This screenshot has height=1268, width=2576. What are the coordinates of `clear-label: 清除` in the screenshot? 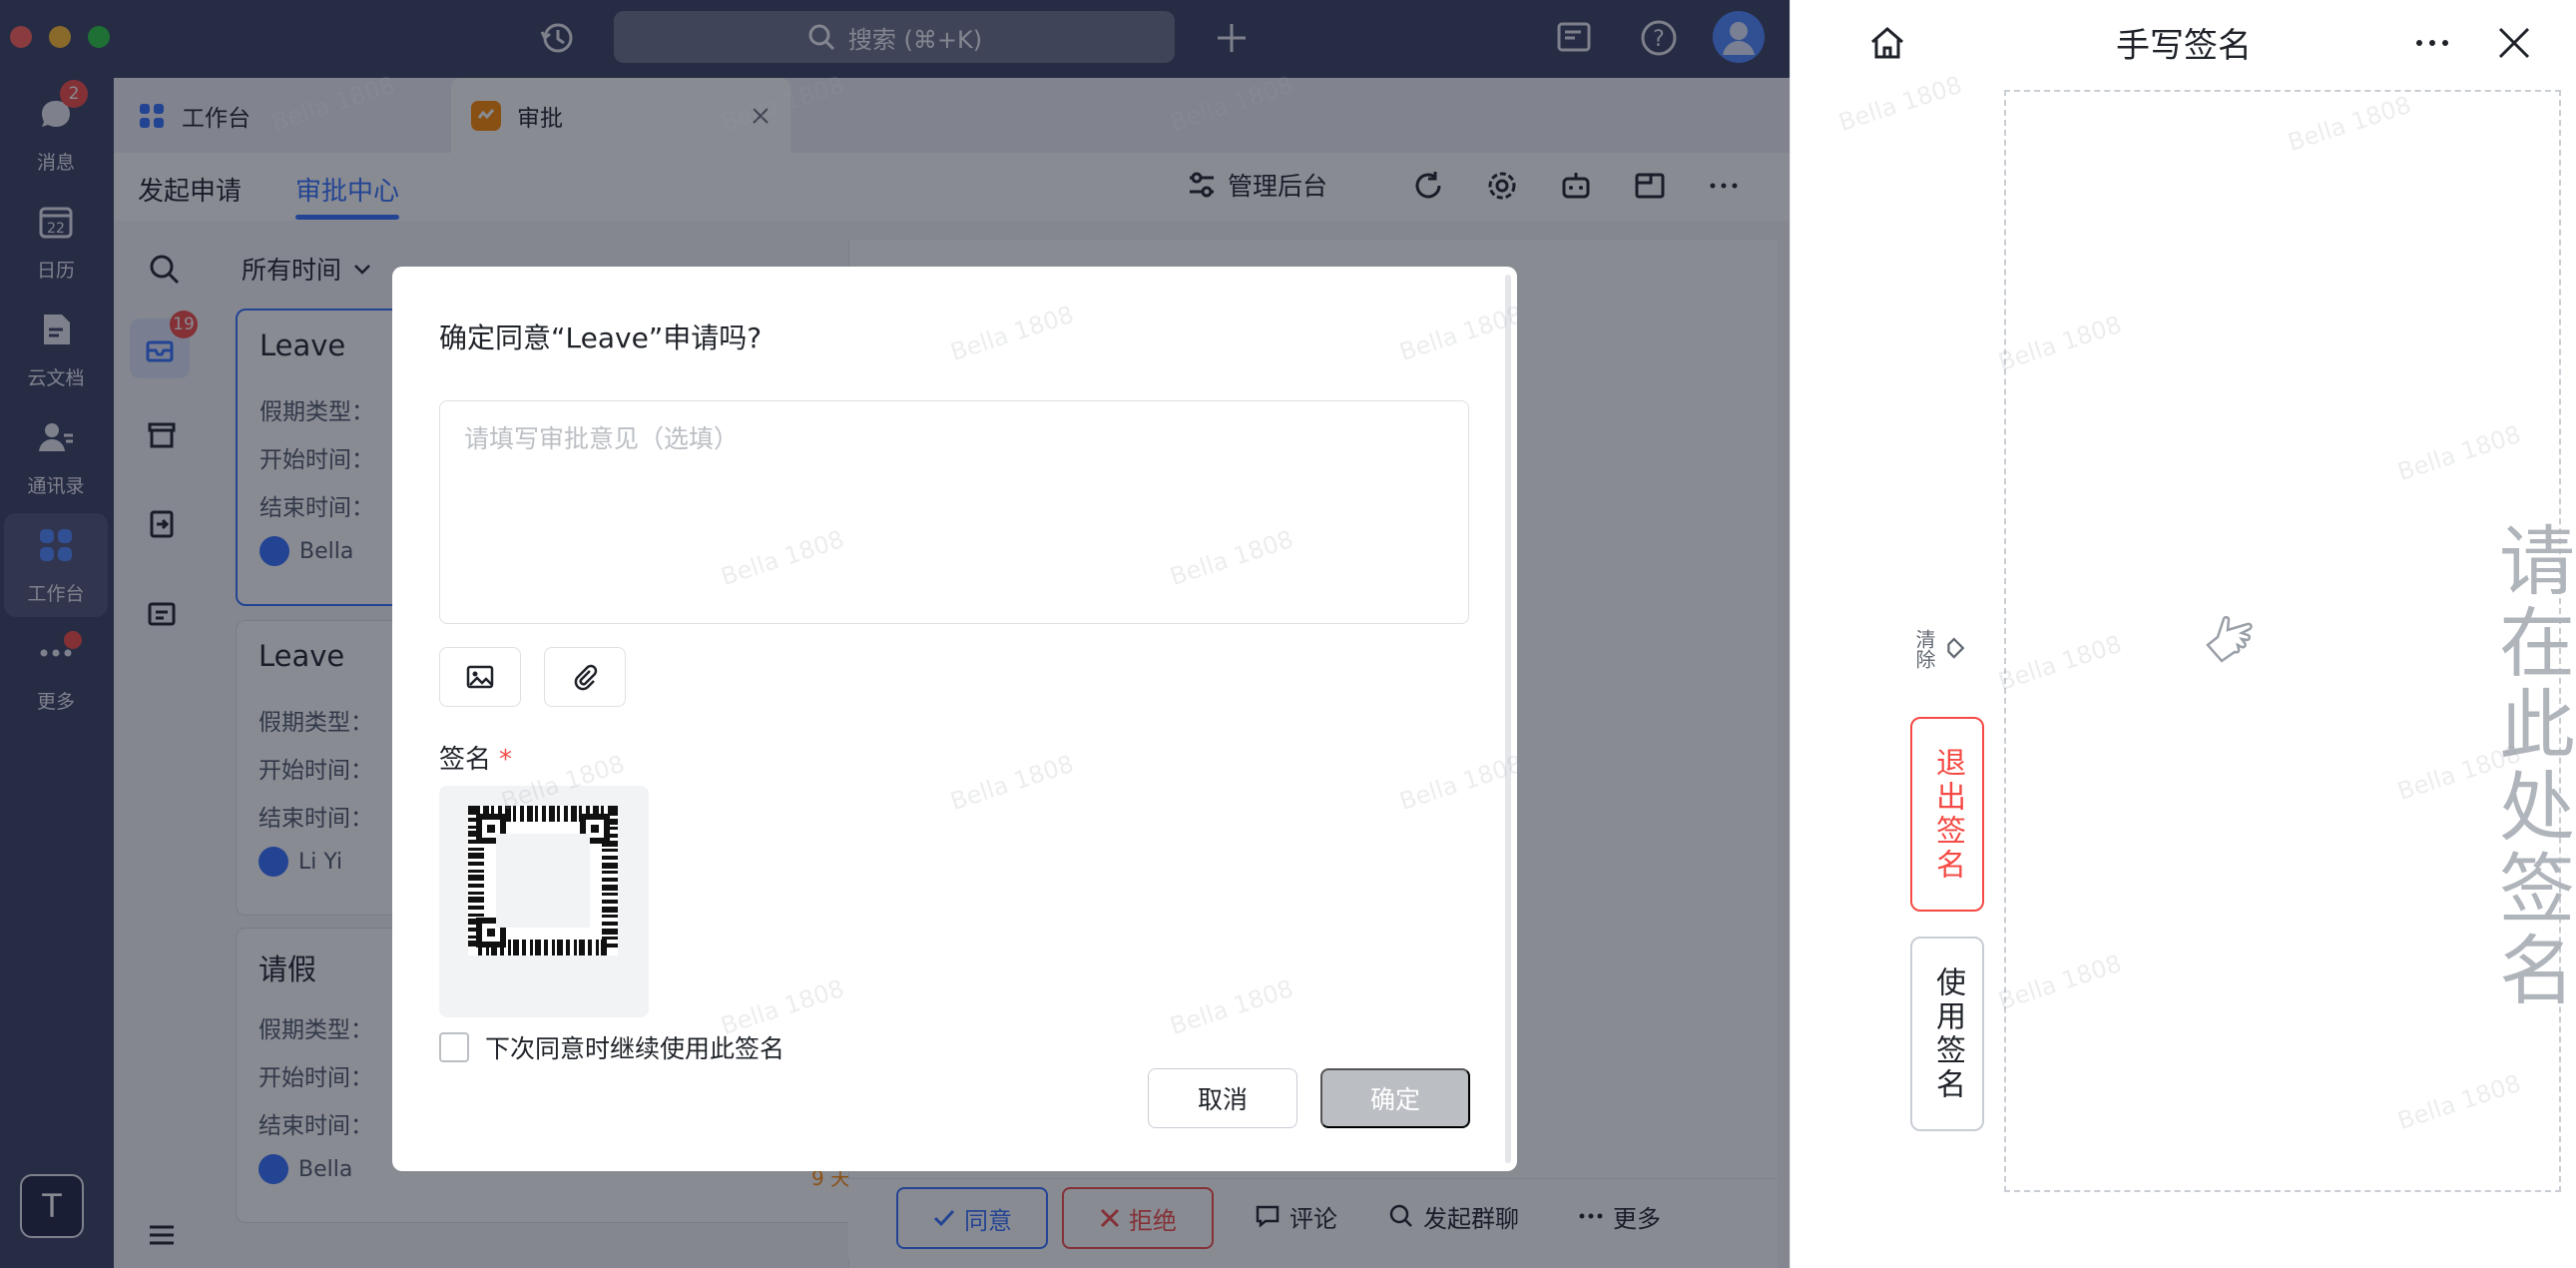 It's located at (1924, 649).